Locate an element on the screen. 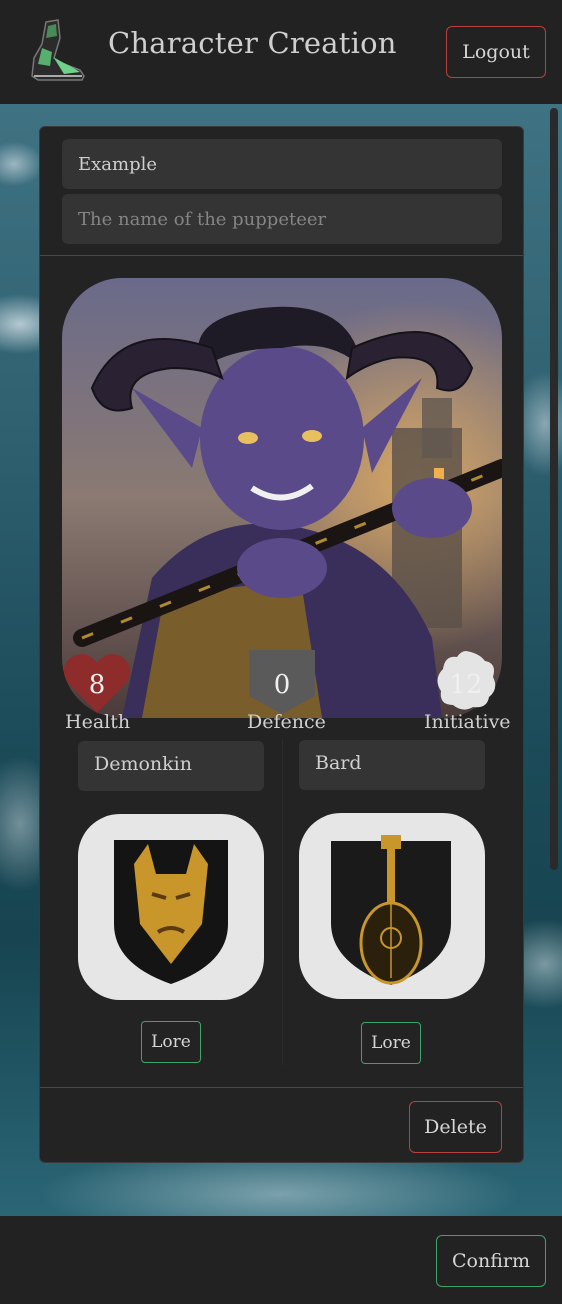  page-title: Character Creation is located at coordinates (252, 43).